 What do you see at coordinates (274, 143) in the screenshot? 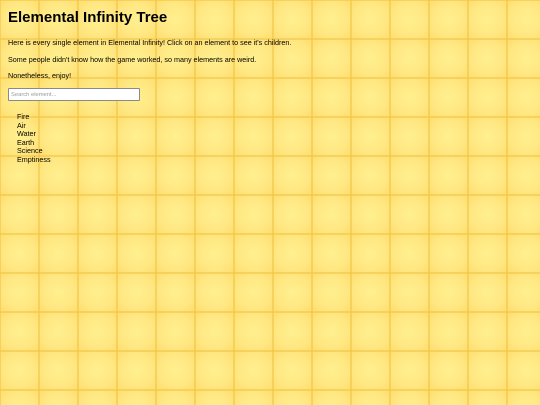
I see `element-item-earth: Earth` at bounding box center [274, 143].